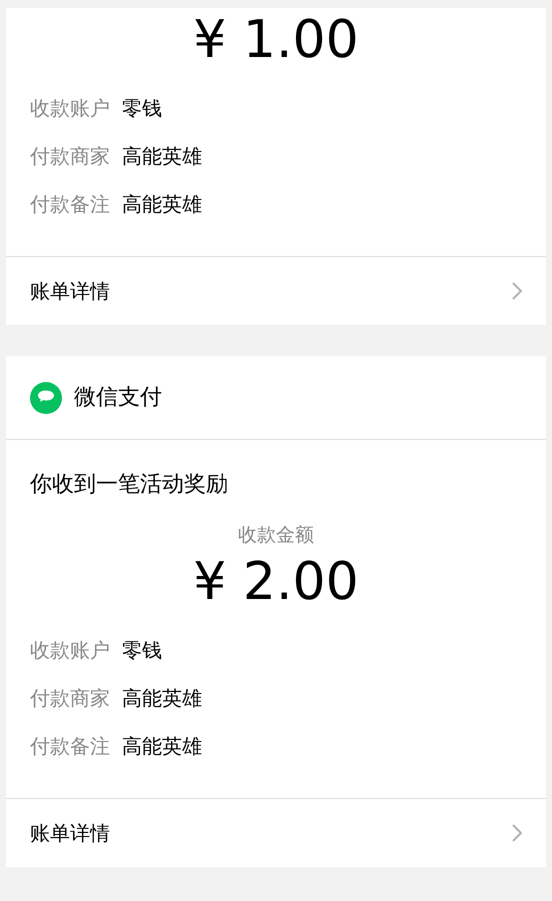  What do you see at coordinates (118, 398) in the screenshot?
I see `header-title: 微信支付` at bounding box center [118, 398].